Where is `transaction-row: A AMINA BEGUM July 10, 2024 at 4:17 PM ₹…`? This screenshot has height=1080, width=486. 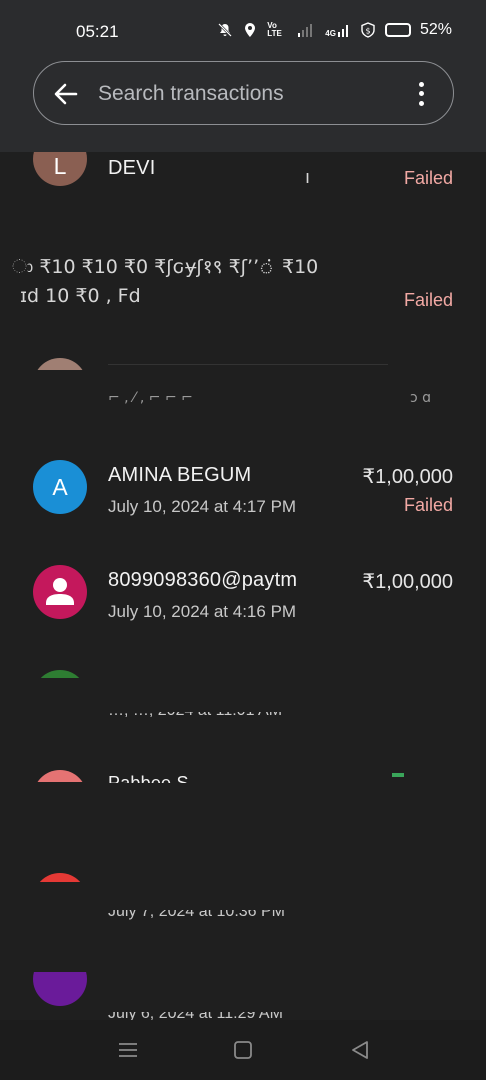
transaction-row: A AMINA BEGUM July 10, 2024 at 4:17 PM ₹… is located at coordinates (243, 502).